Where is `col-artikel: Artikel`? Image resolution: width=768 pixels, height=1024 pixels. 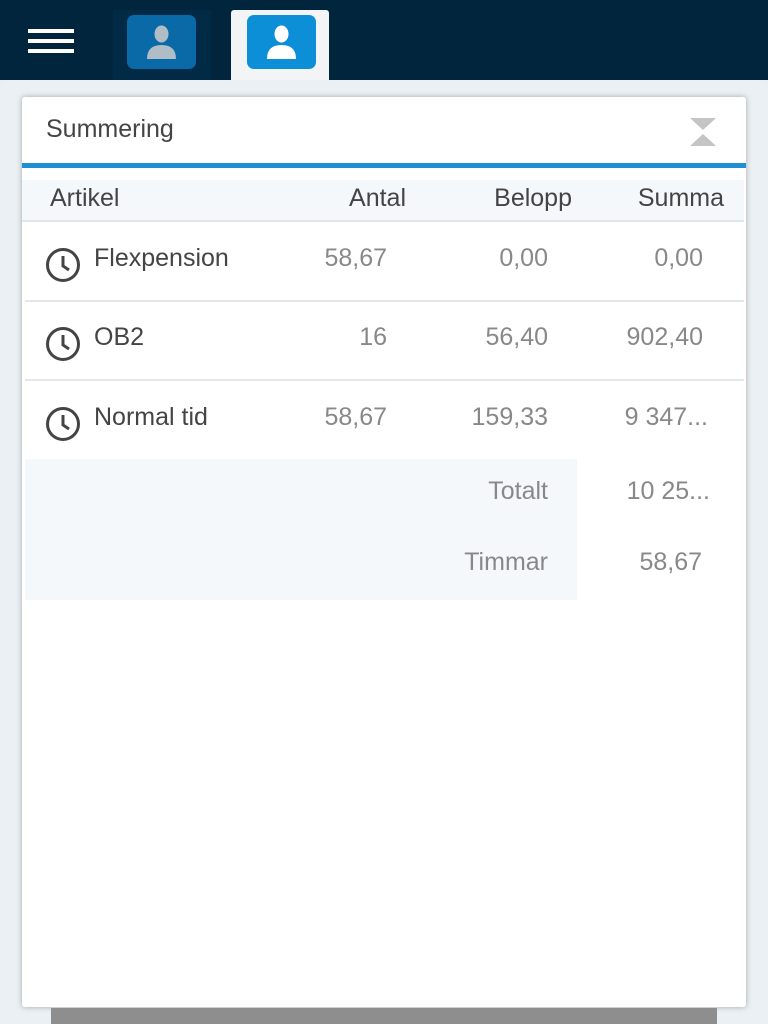
col-artikel: Artikel is located at coordinates (85, 198).